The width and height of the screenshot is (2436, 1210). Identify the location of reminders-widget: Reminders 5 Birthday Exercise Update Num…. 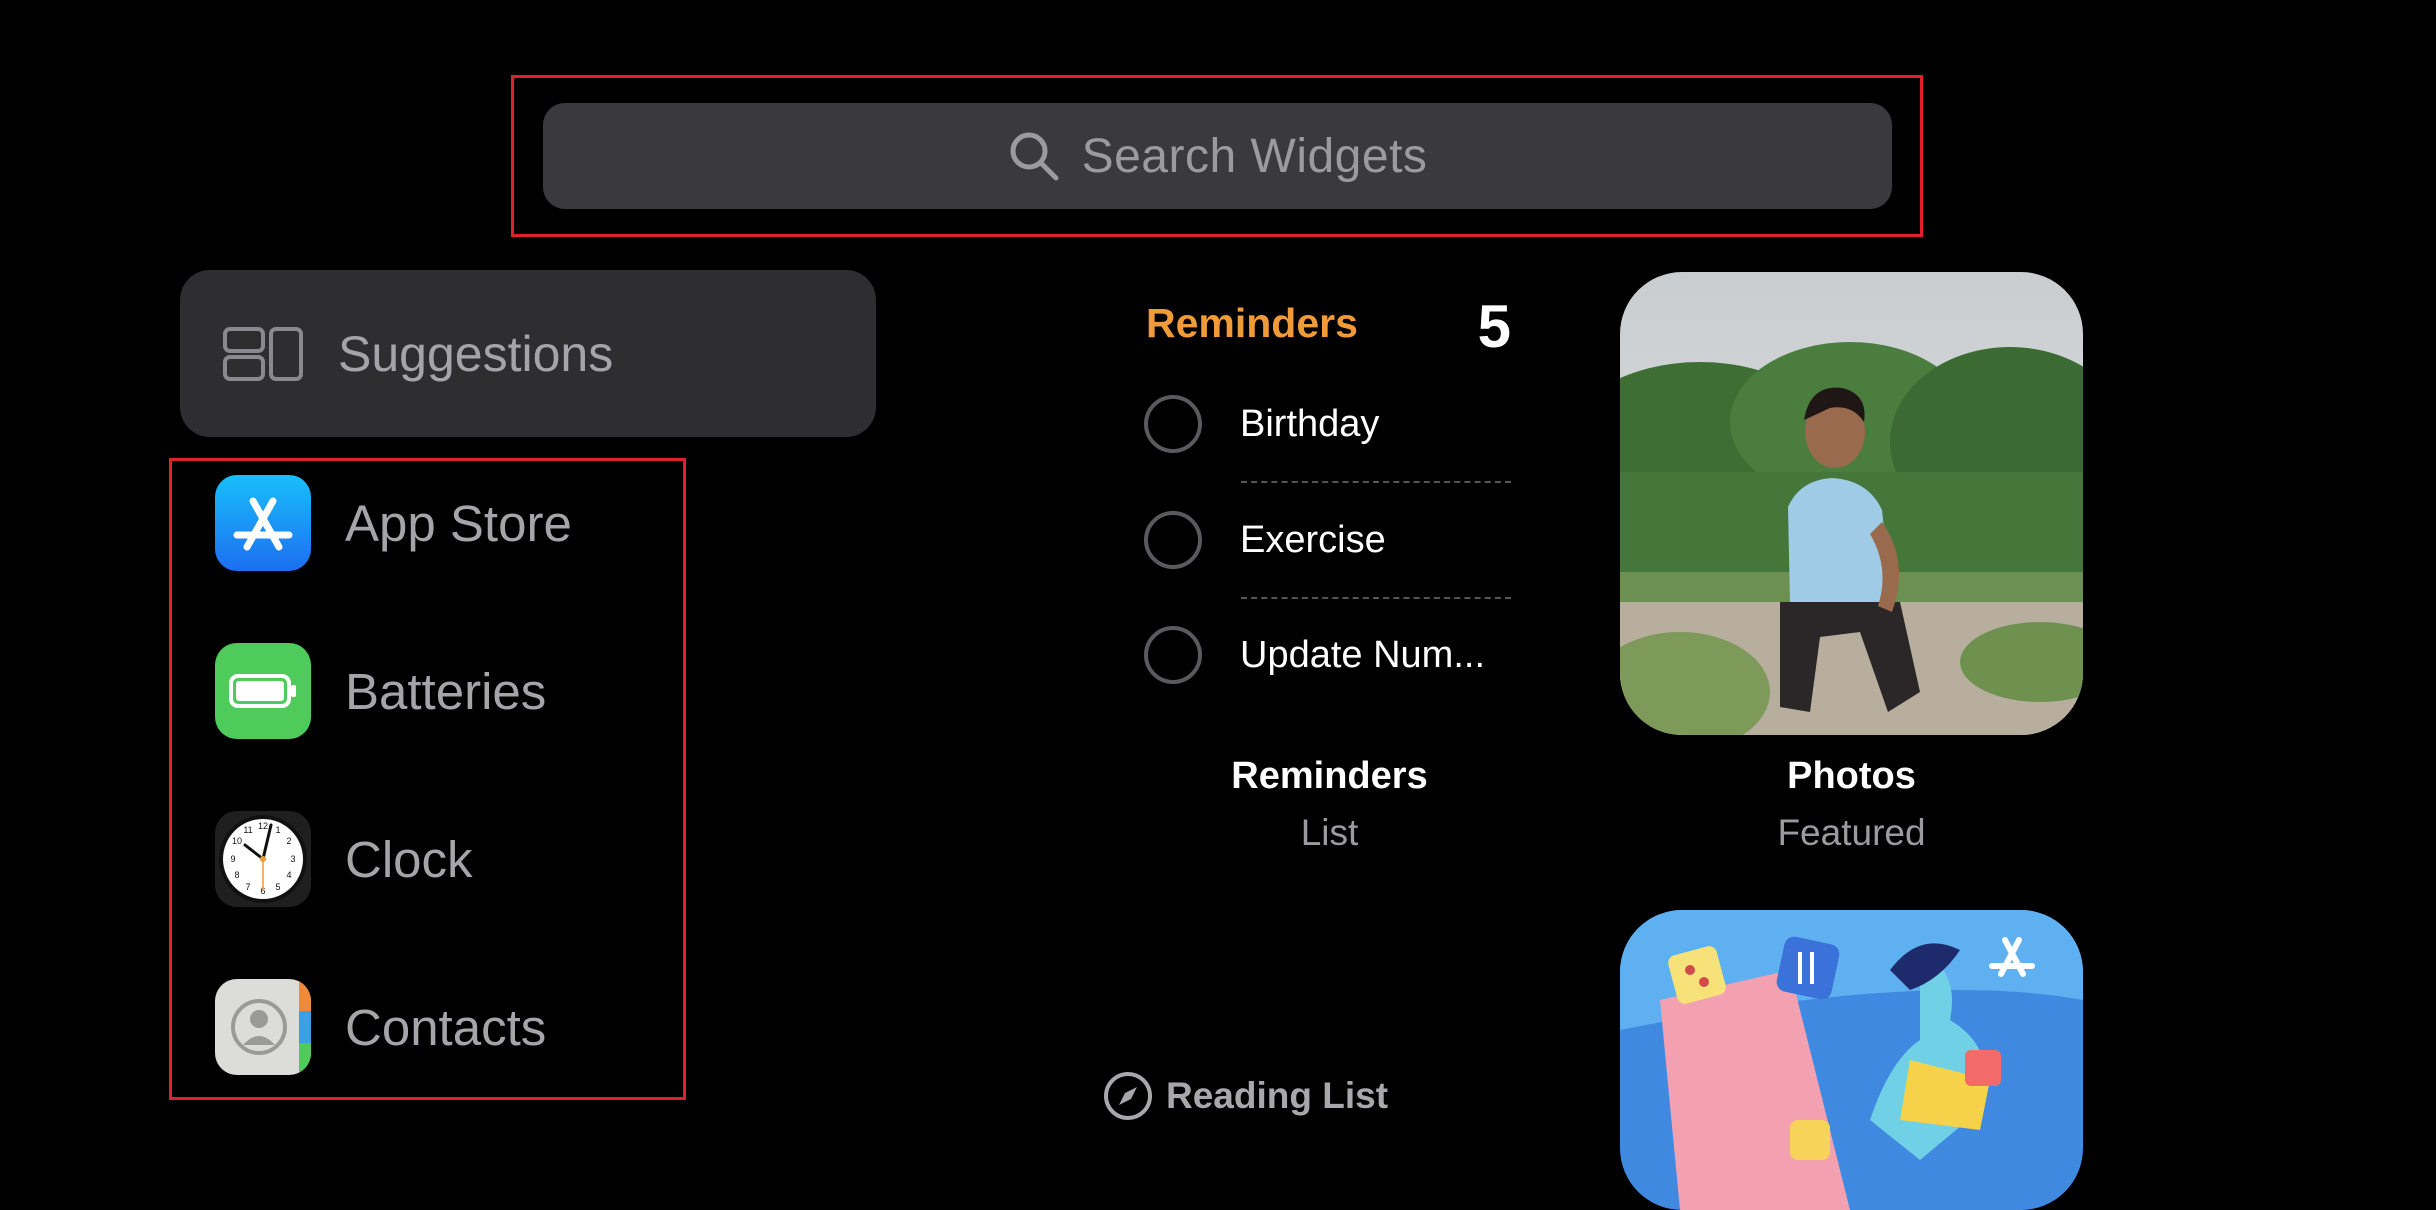
(1329, 503).